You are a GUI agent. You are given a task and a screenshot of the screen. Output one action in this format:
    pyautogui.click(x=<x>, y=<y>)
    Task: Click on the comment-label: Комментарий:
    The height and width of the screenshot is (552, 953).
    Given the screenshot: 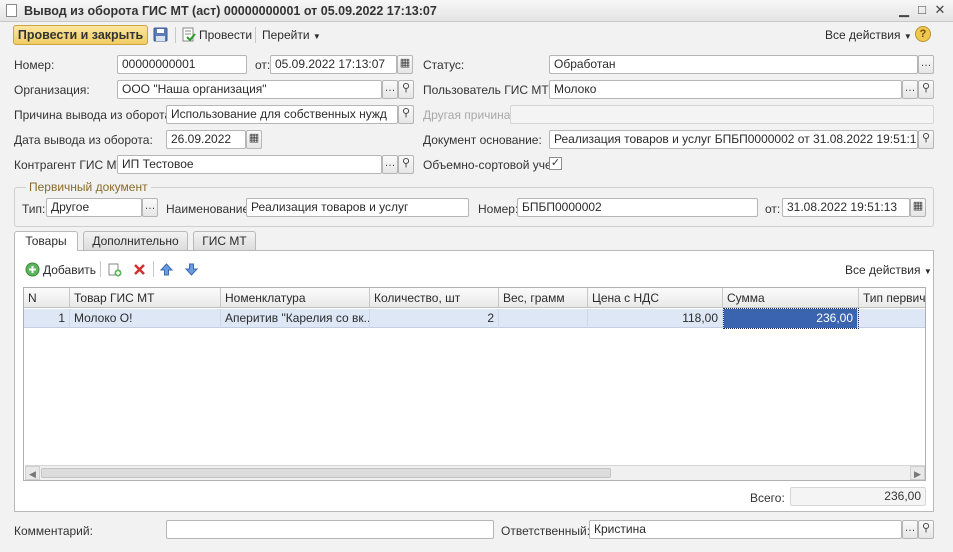 What is the action you would take?
    pyautogui.click(x=53, y=531)
    